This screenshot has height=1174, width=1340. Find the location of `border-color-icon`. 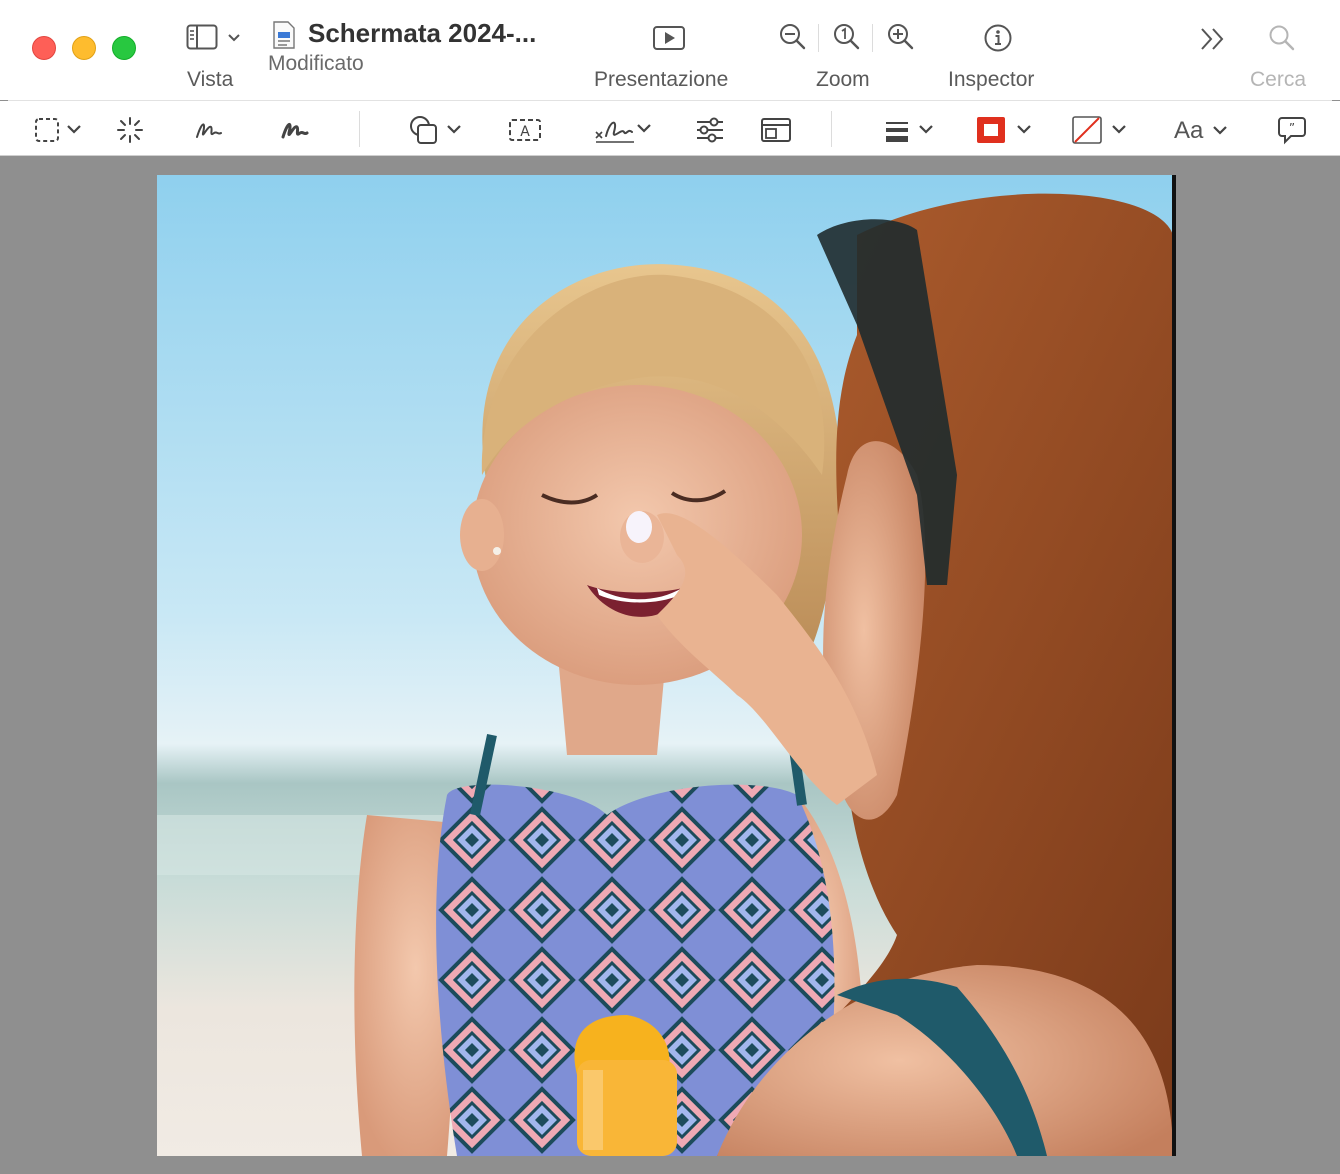

border-color-icon is located at coordinates (1005, 130).